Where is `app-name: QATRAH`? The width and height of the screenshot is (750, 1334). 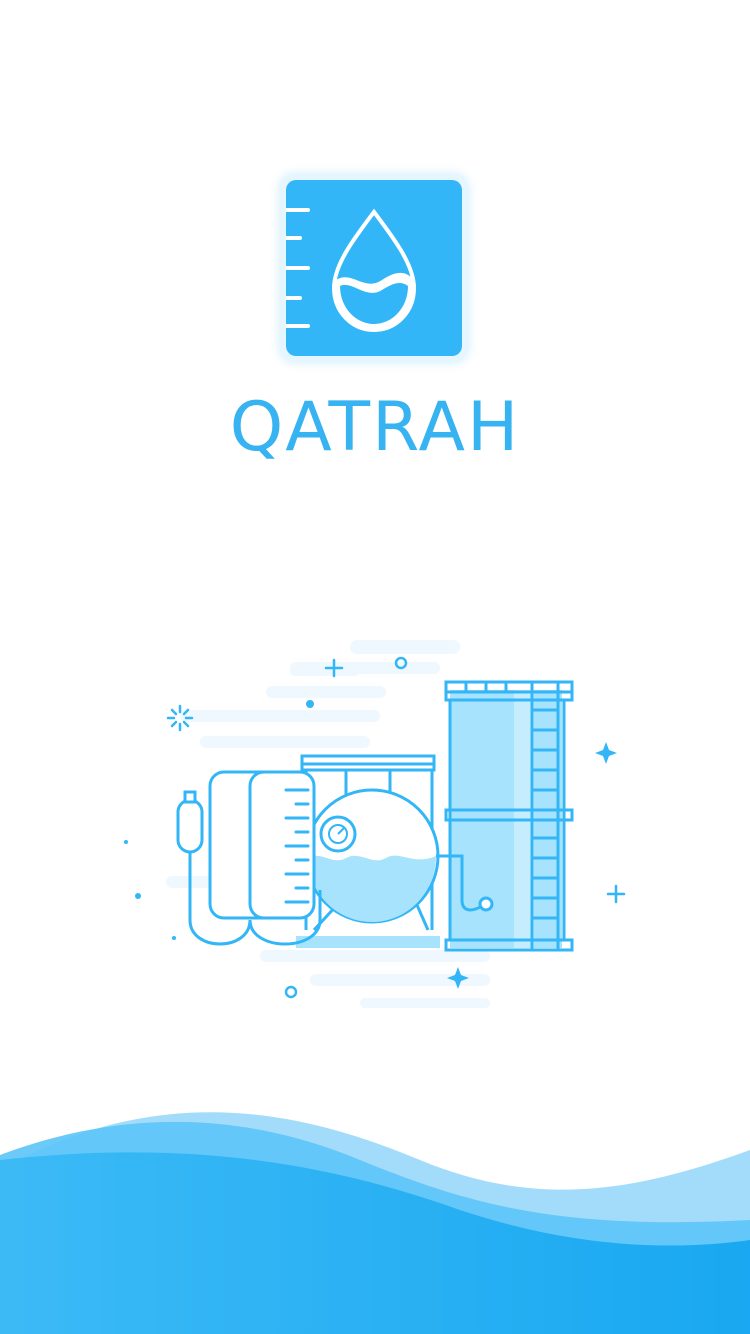 app-name: QATRAH is located at coordinates (375, 427).